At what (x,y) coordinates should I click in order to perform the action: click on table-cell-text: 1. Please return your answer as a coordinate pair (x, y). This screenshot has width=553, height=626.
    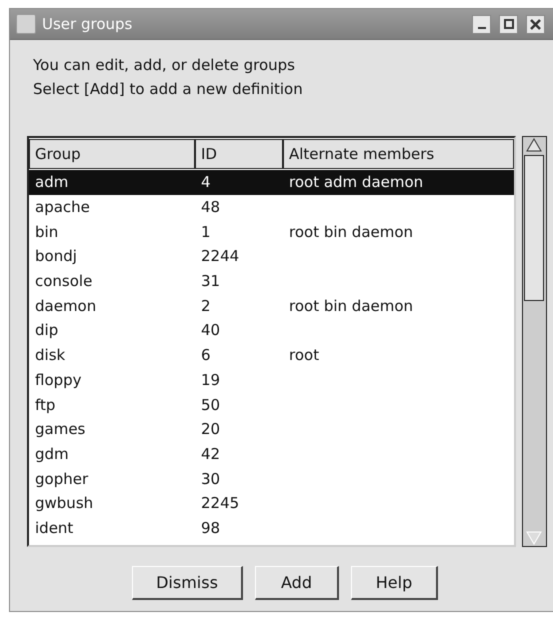
    Looking at the image, I should click on (206, 231).